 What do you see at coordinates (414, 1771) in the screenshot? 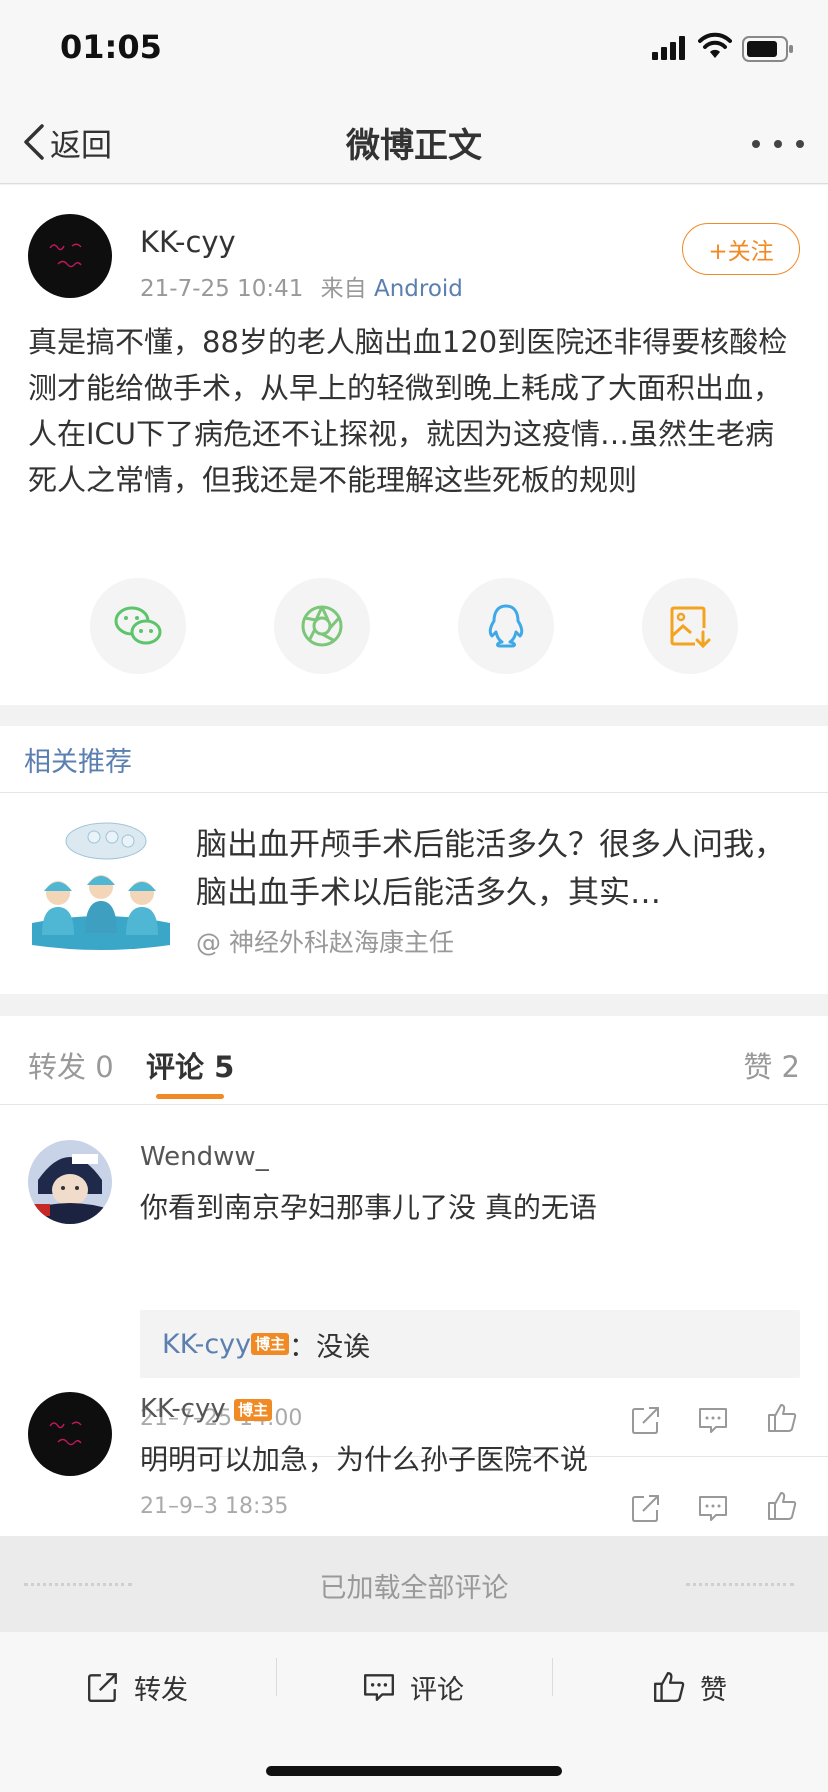
I see `home-indicator` at bounding box center [414, 1771].